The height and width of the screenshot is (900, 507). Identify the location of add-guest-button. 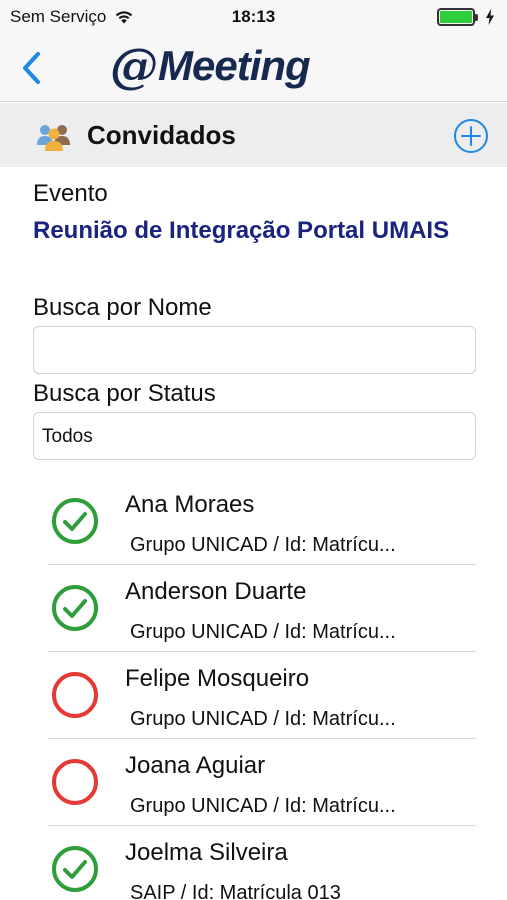
(471, 136).